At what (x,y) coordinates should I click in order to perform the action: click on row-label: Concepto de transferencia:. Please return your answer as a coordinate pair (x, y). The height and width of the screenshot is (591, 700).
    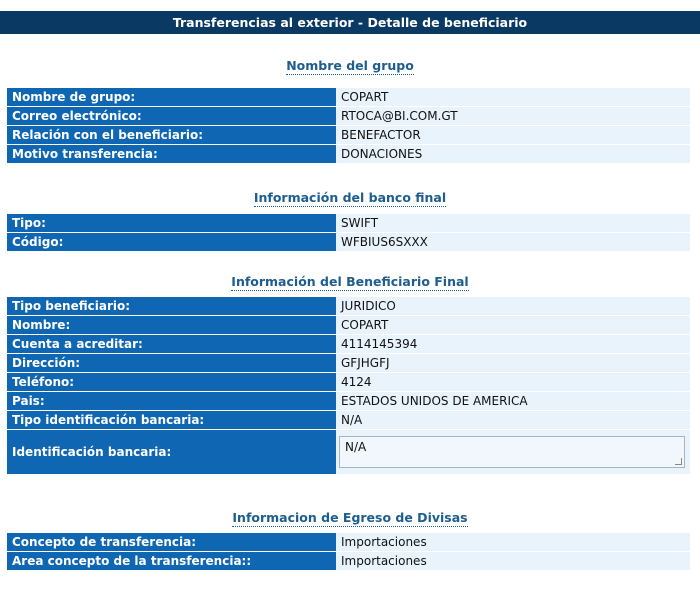
    Looking at the image, I should click on (171, 542).